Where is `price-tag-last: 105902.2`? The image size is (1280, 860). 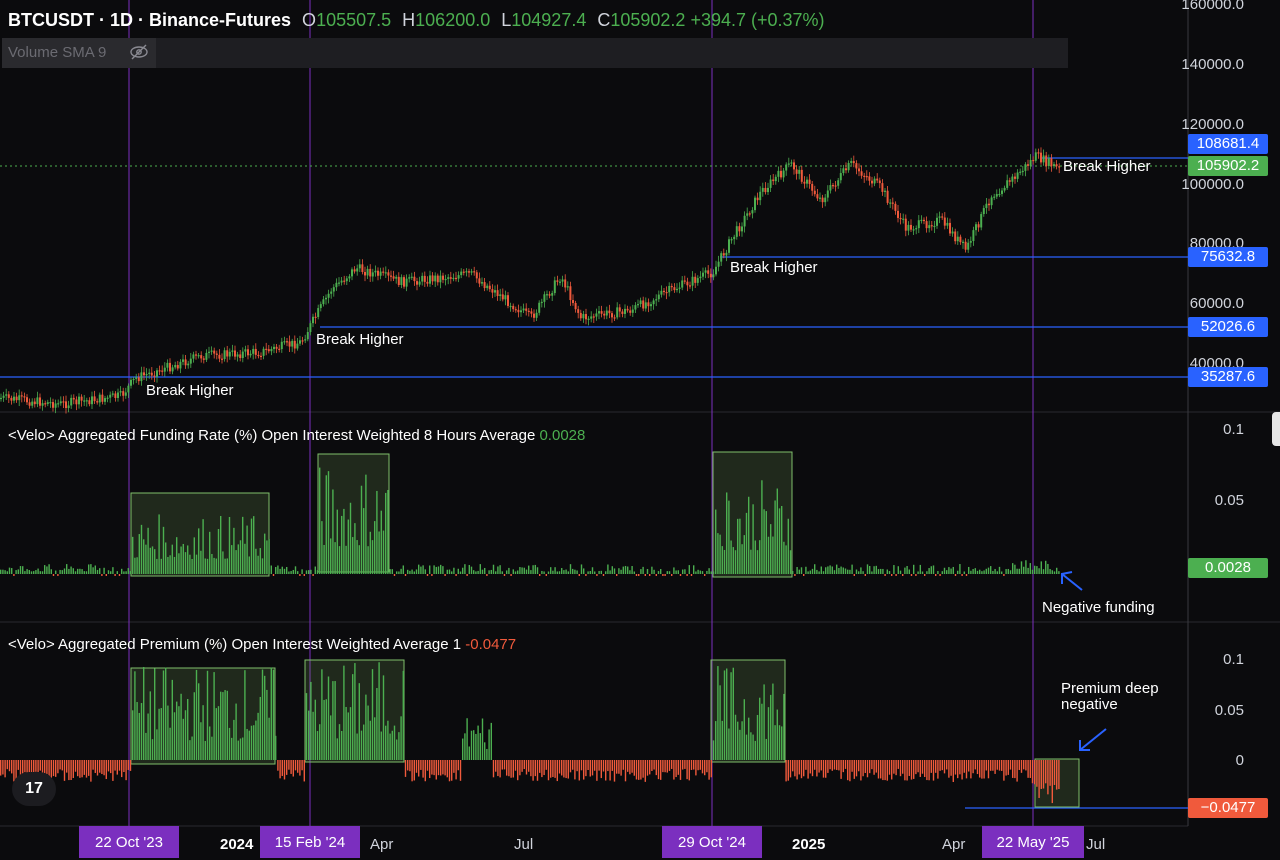
price-tag-last: 105902.2 is located at coordinates (1228, 166).